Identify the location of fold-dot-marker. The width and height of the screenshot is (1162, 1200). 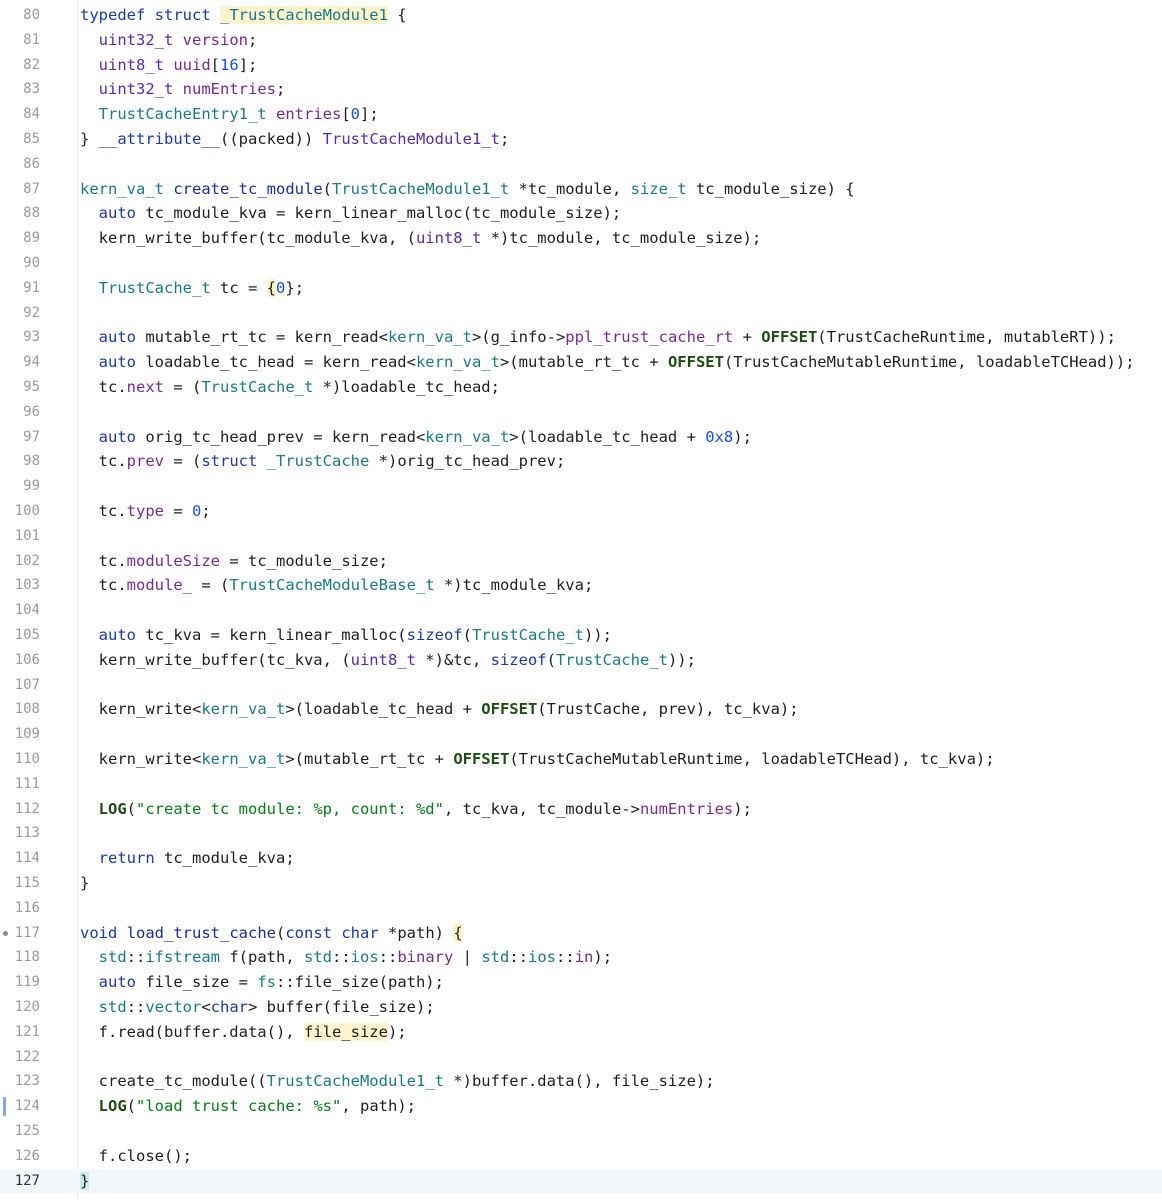
(5, 933).